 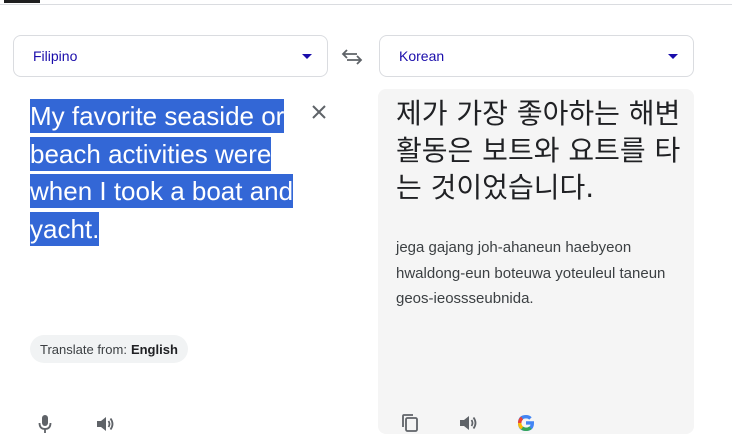 I want to click on google-g-mark, so click(x=526, y=423).